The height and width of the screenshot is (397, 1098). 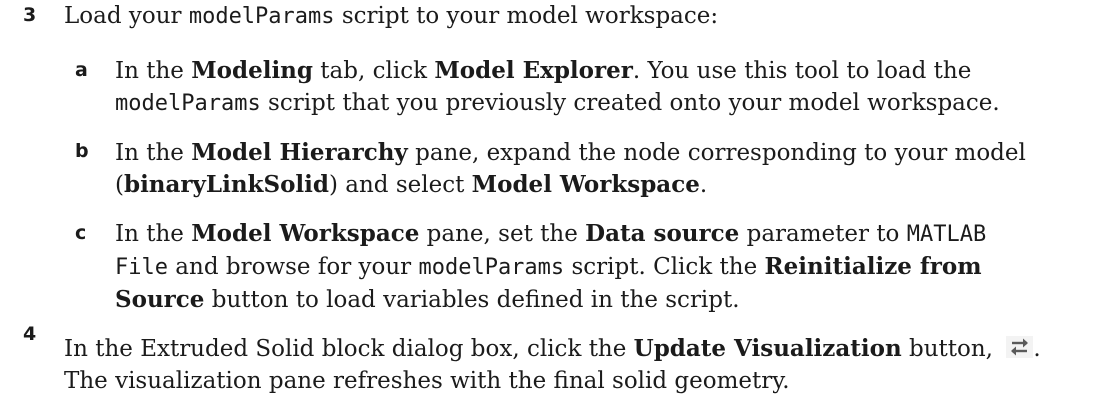 What do you see at coordinates (873, 266) in the screenshot?
I see `reinitialize-ref: Reinitialize from` at bounding box center [873, 266].